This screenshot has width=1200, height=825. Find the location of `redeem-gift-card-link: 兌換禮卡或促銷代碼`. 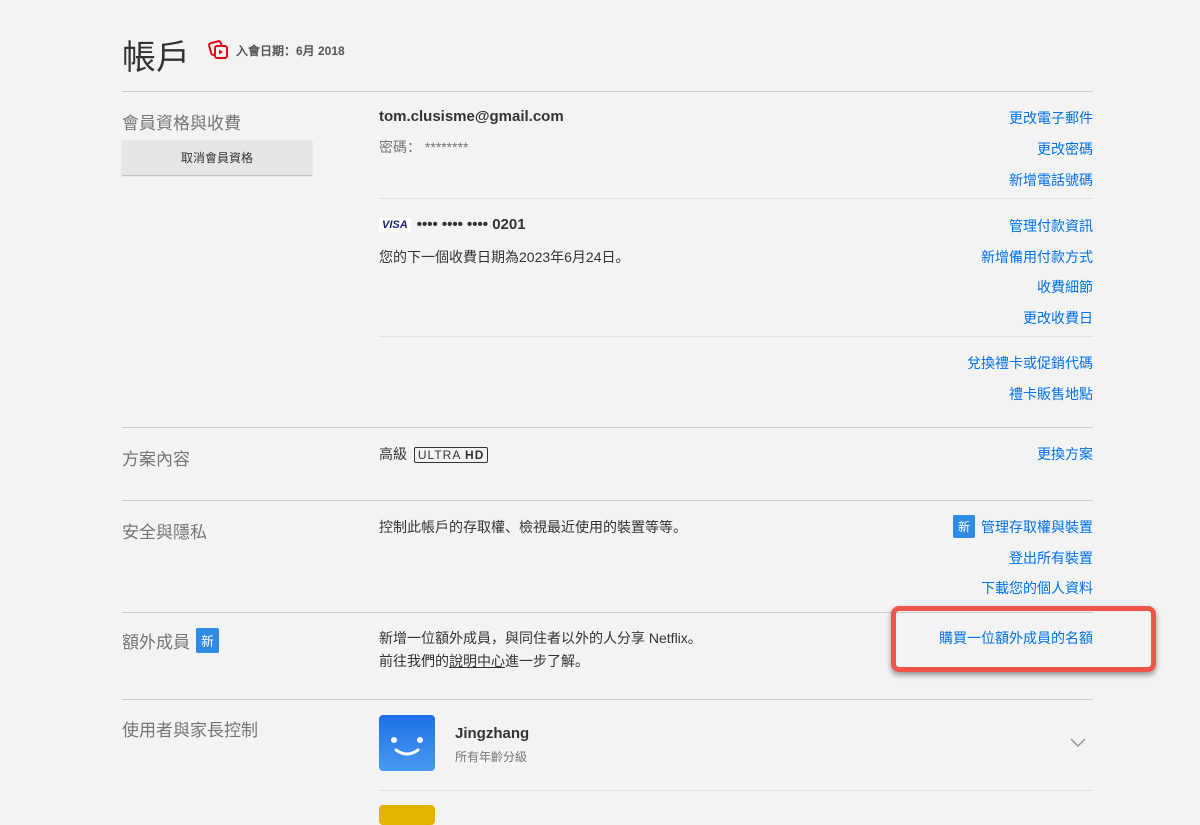

redeem-gift-card-link: 兌換禮卡或促銷代碼 is located at coordinates (1030, 363).